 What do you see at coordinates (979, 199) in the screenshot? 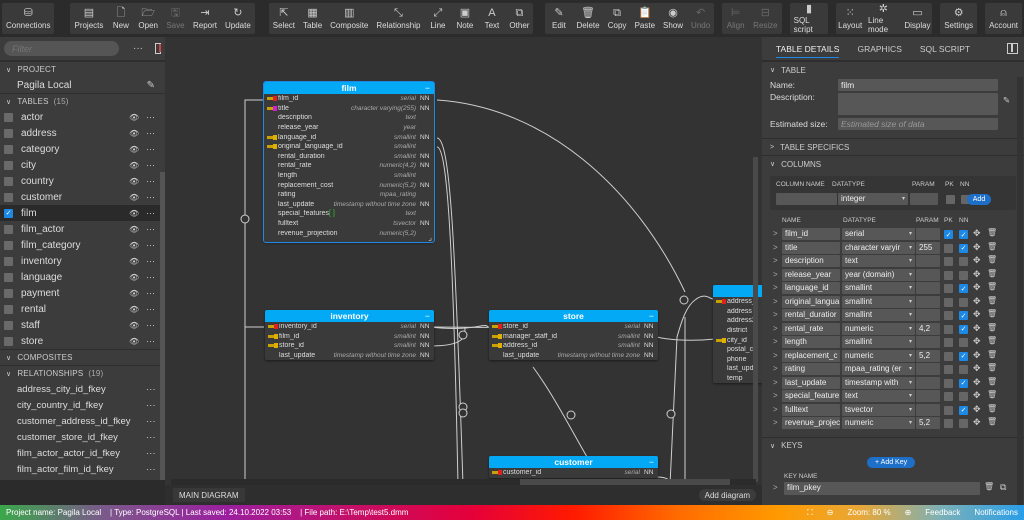
I see `add-column-button: Add` at bounding box center [979, 199].